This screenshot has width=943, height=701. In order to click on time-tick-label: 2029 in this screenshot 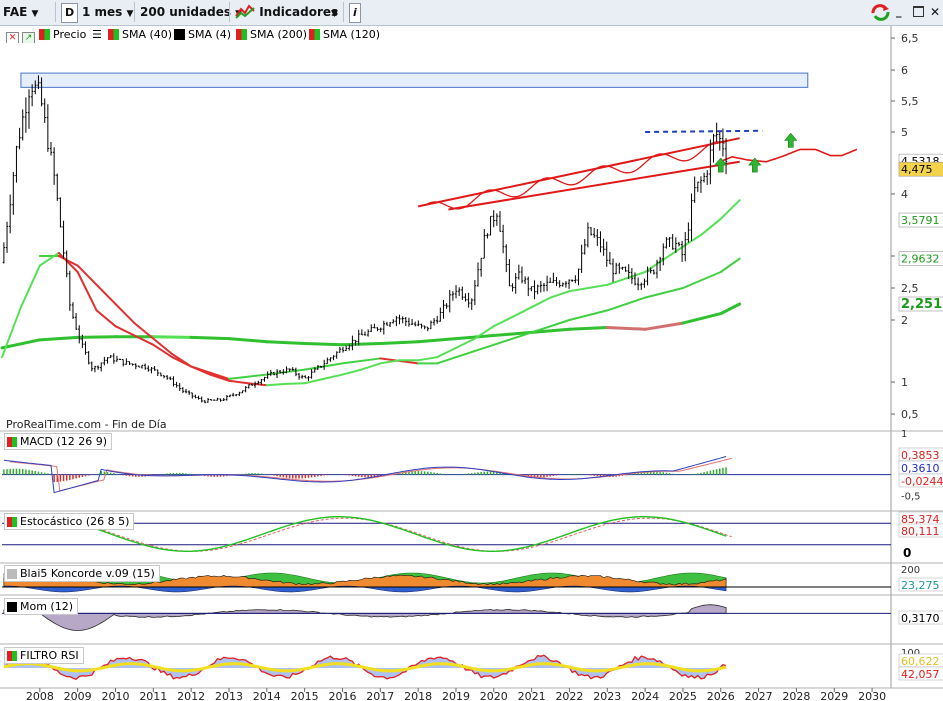, I will do `click(834, 695)`.